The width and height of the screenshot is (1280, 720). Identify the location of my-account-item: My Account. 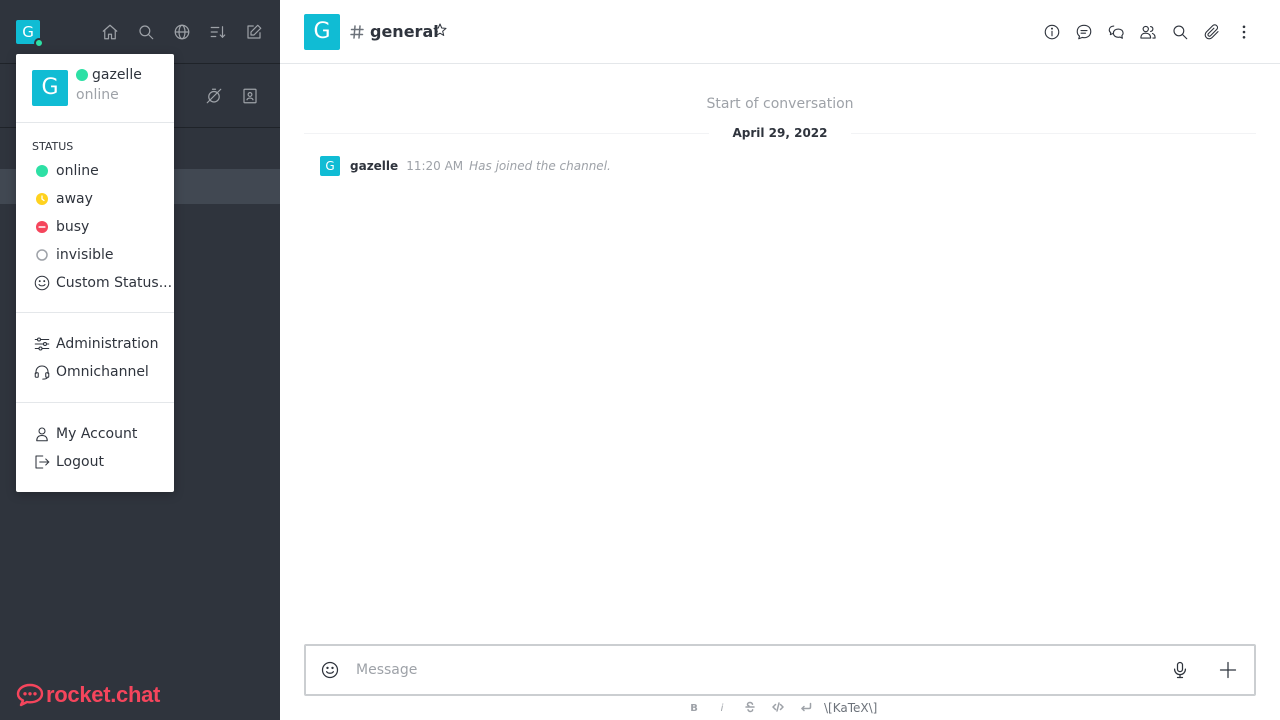
(95, 434).